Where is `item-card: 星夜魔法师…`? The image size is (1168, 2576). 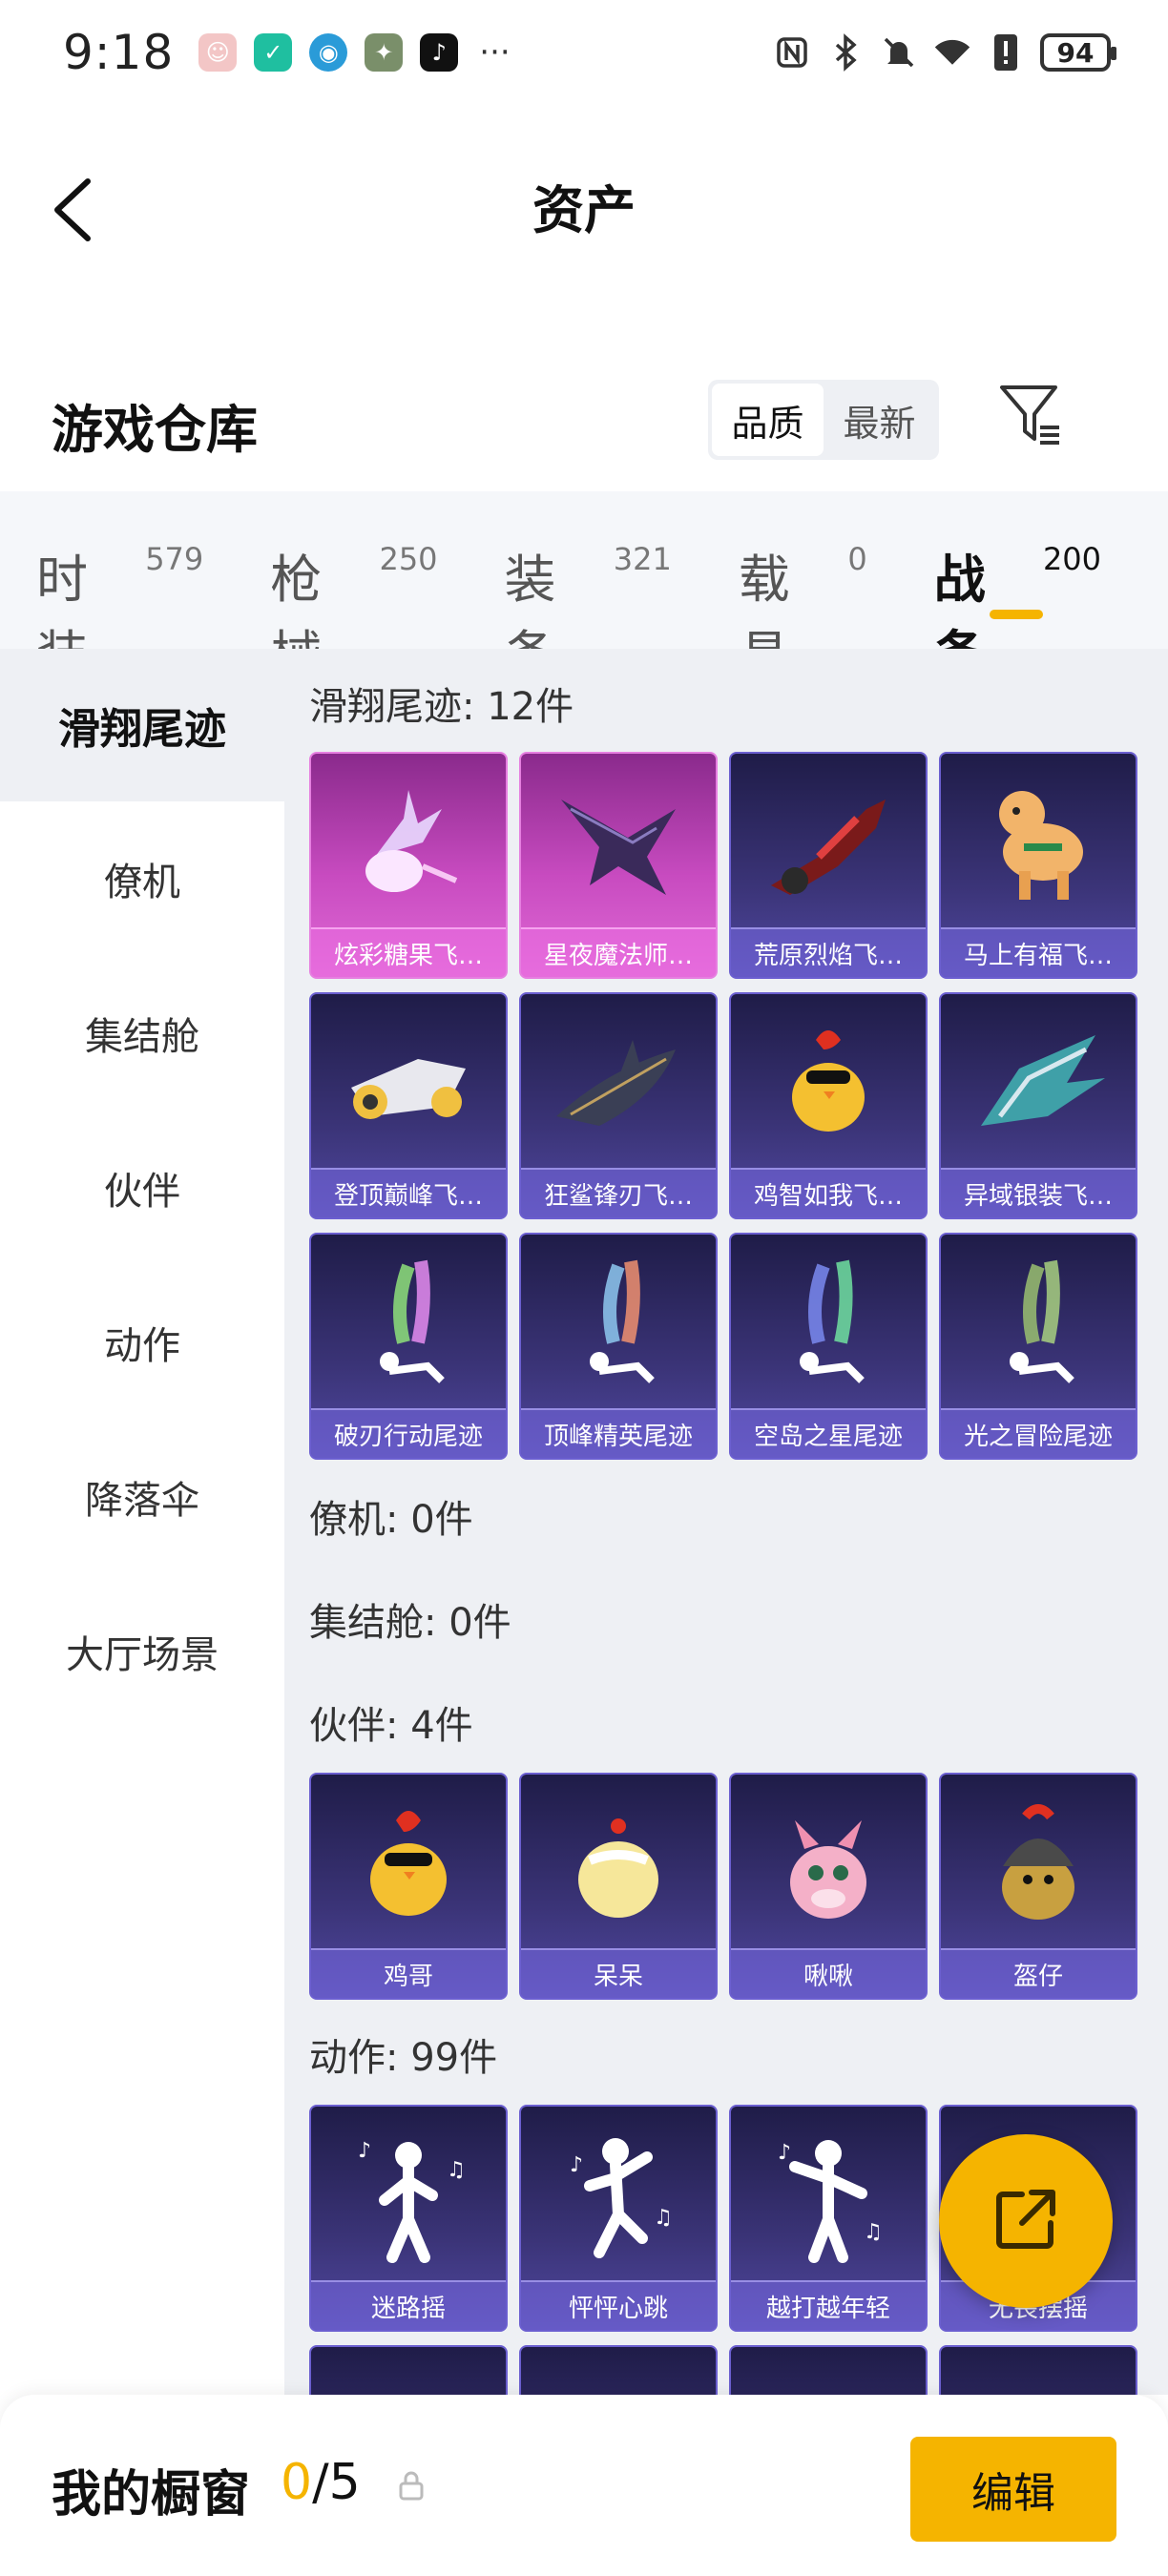
item-card: 星夜魔法师… is located at coordinates (619, 865).